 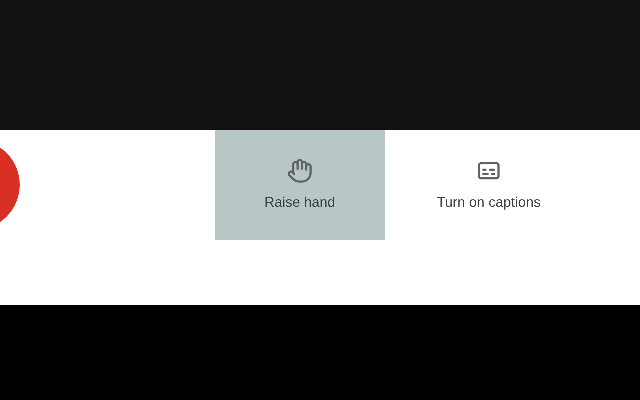 I want to click on hand-icon, so click(x=300, y=171).